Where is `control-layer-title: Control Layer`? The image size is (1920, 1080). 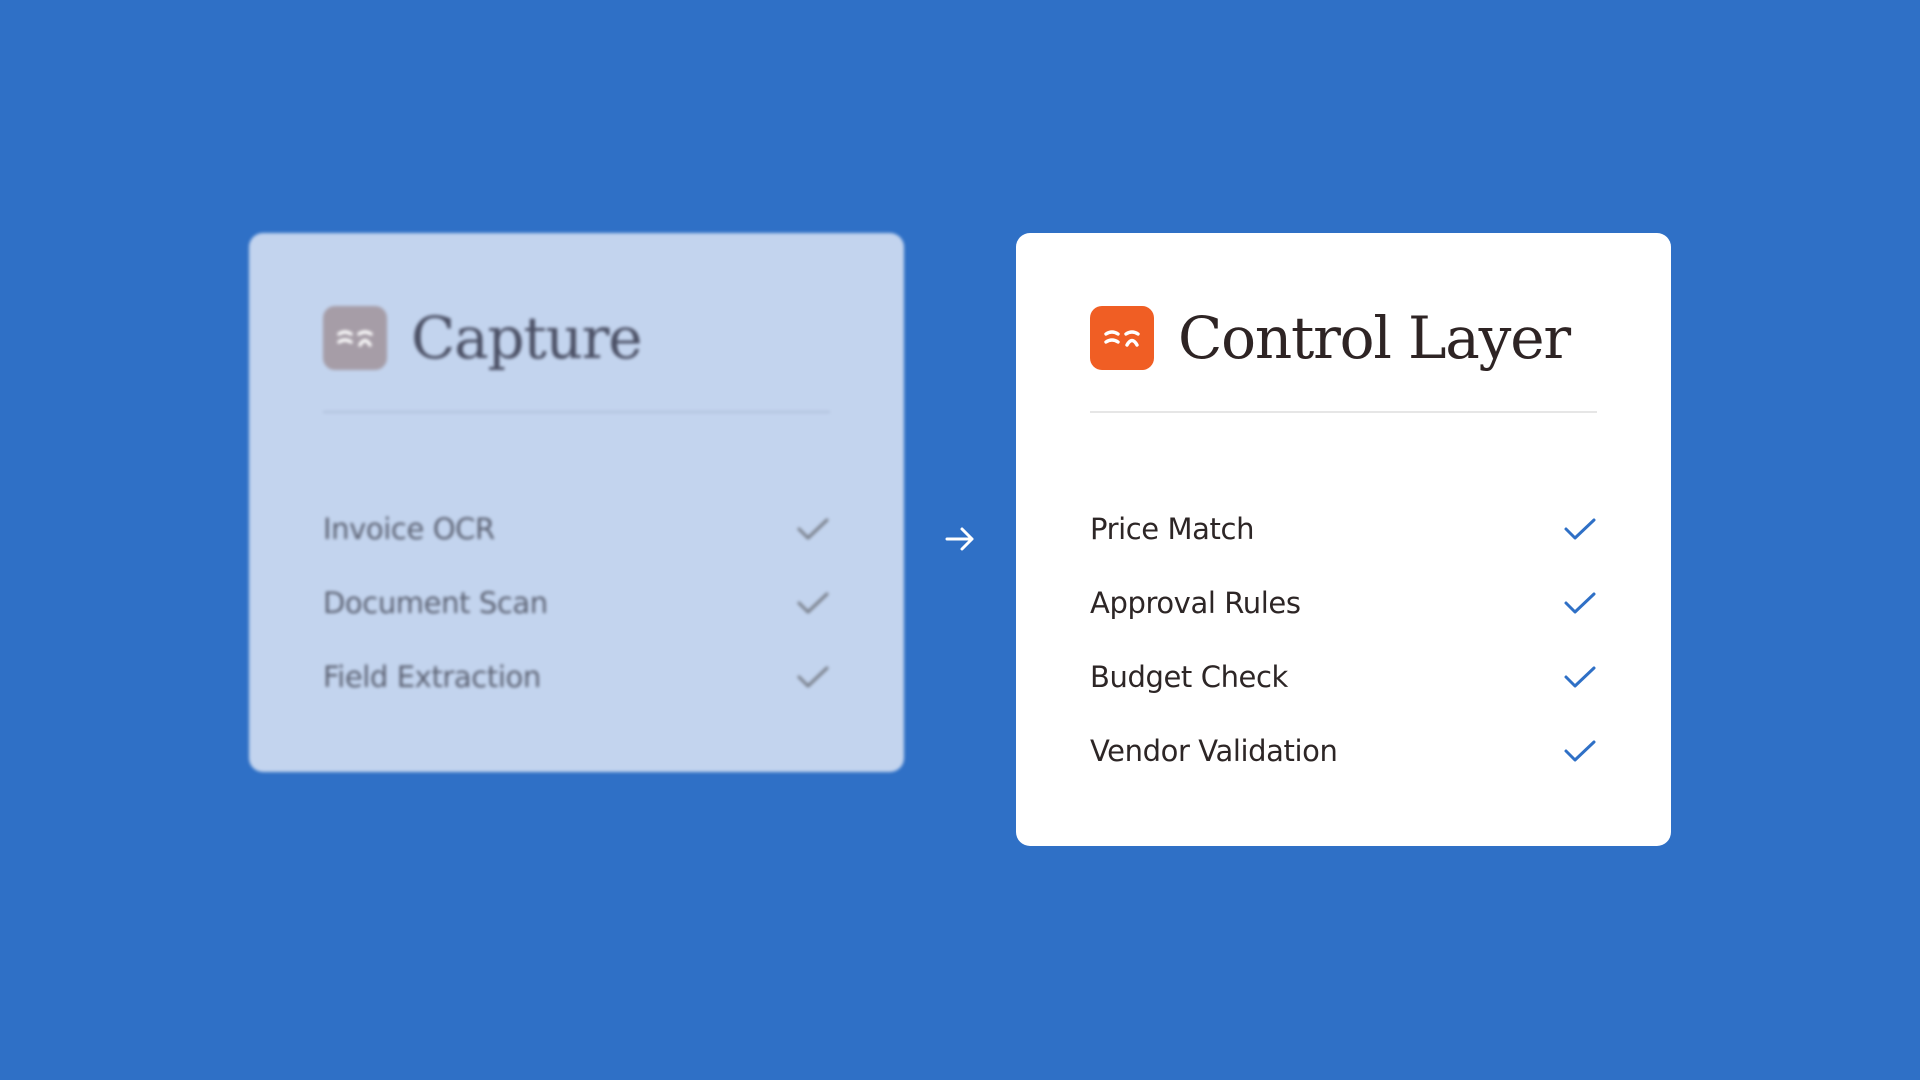 control-layer-title: Control Layer is located at coordinates (1374, 338).